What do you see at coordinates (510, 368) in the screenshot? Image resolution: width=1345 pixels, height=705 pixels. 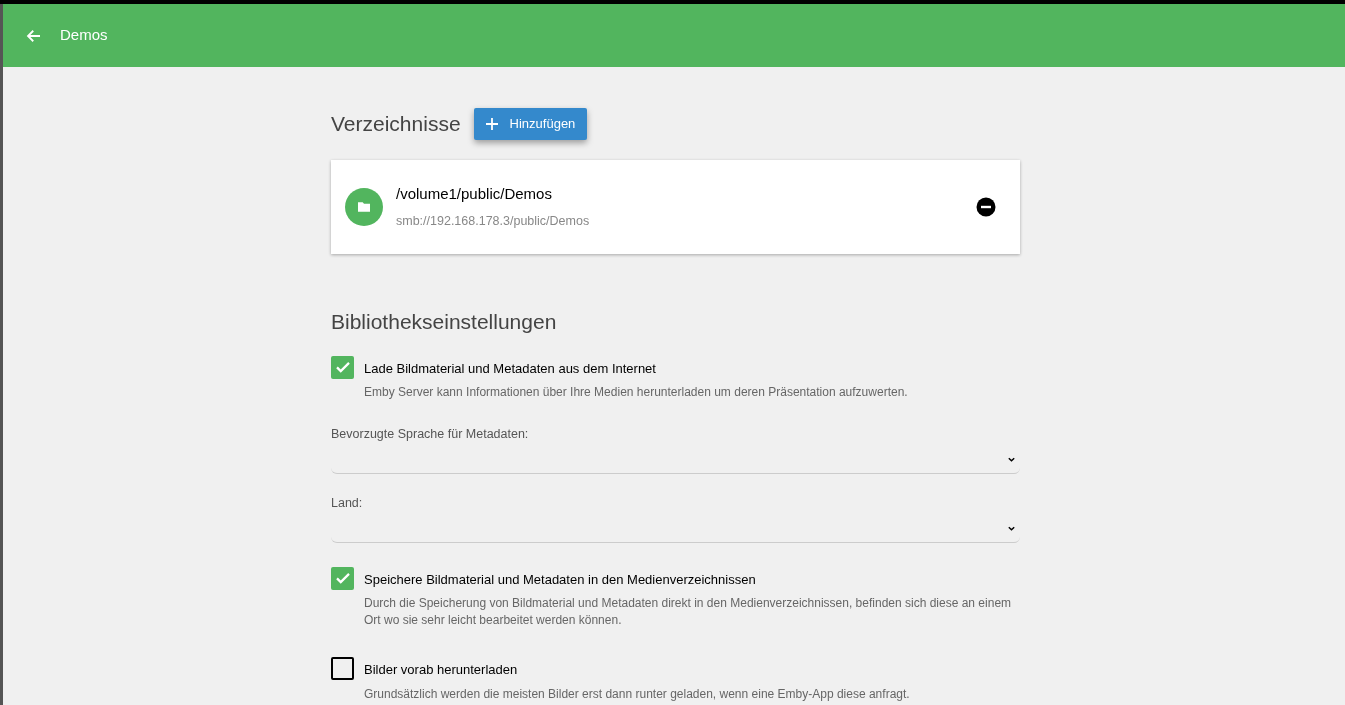 I see `checkbox-label: Lade Bildmaterial und Metadaten aus dem Internet` at bounding box center [510, 368].